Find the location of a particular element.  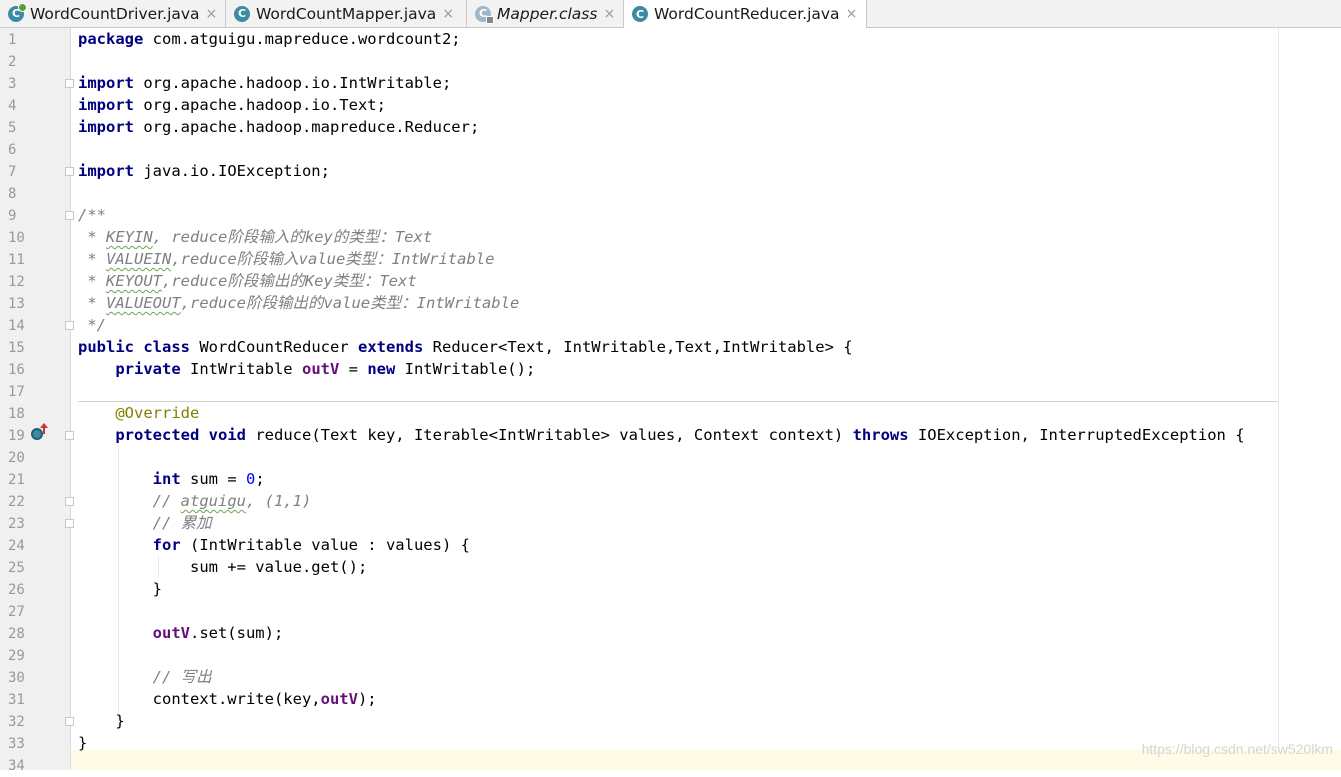

line-number: 29 is located at coordinates (16, 656).